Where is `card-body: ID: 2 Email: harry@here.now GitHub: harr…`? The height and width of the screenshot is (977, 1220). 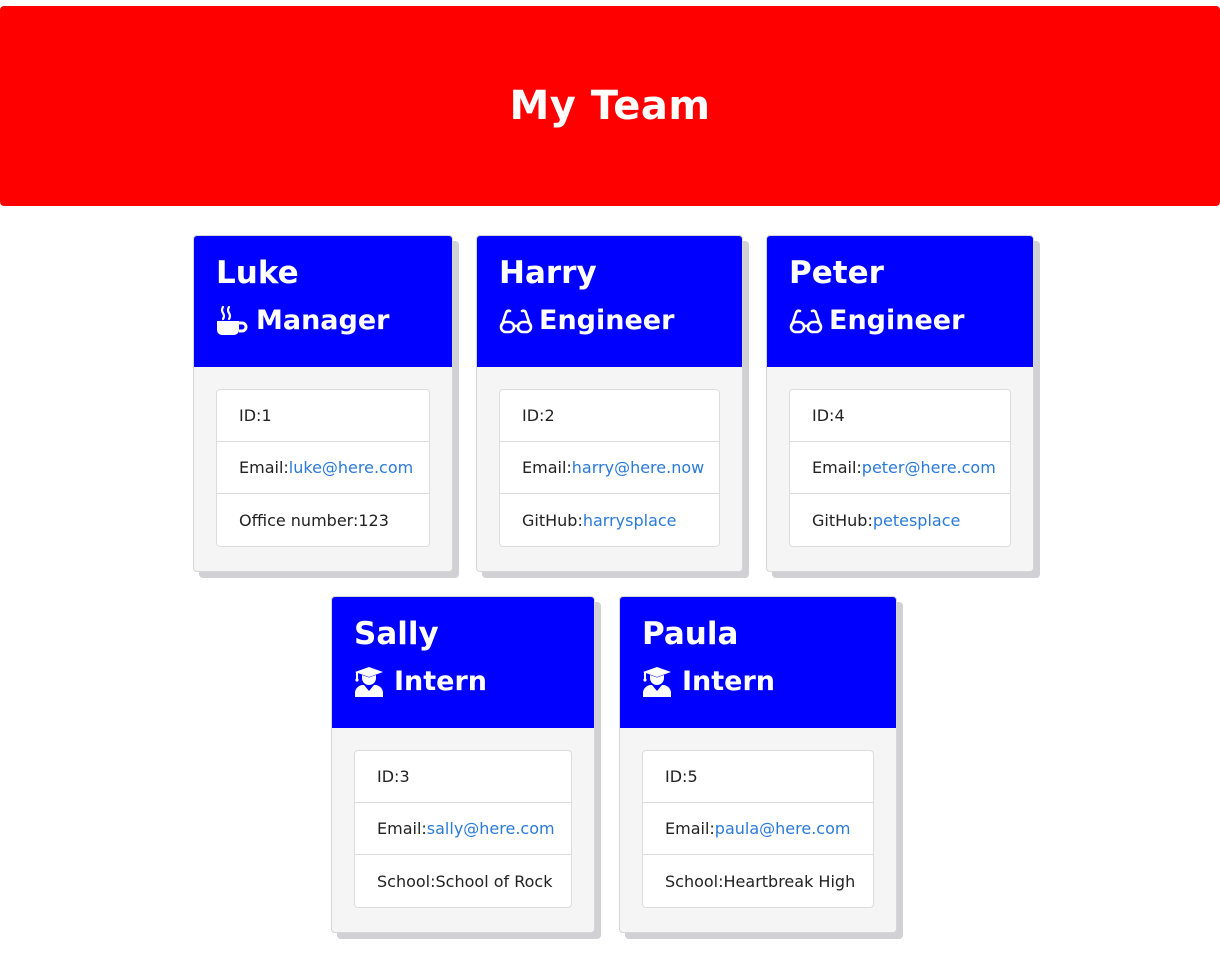
card-body: ID: 2 Email: harry@here.now GitHub: harr… is located at coordinates (609, 457).